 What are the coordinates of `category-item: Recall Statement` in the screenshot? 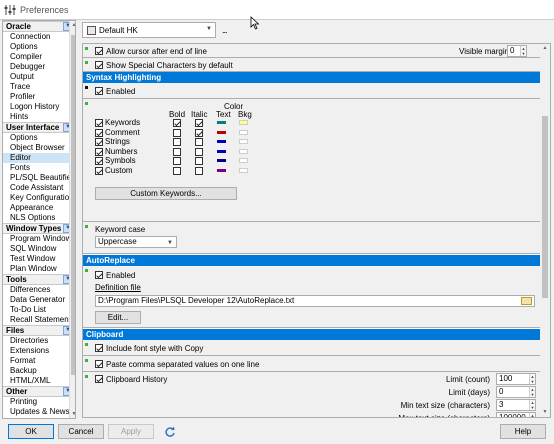 It's located at (39, 320).